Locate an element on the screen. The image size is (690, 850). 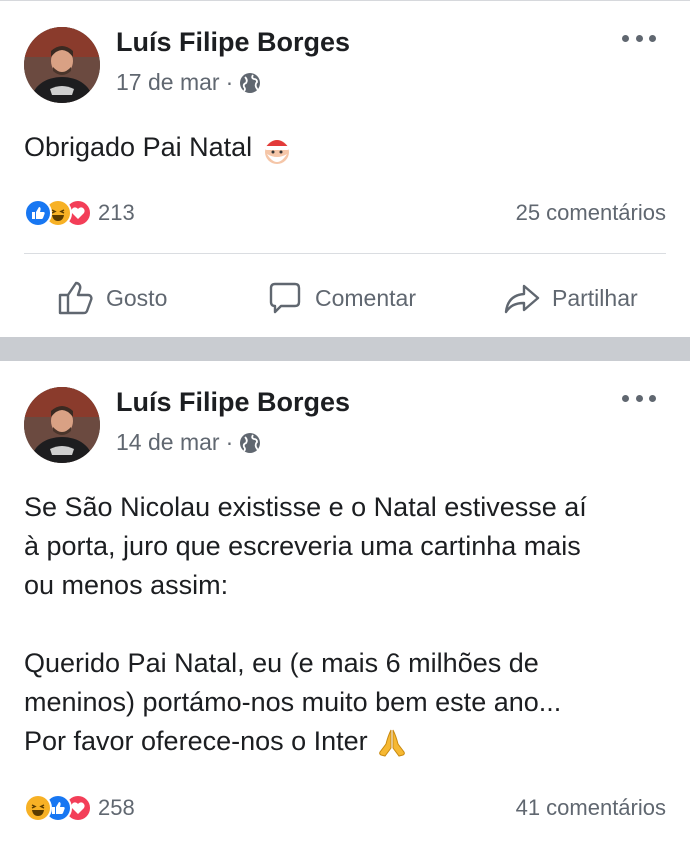
folded-hands-emoji is located at coordinates (392, 743).